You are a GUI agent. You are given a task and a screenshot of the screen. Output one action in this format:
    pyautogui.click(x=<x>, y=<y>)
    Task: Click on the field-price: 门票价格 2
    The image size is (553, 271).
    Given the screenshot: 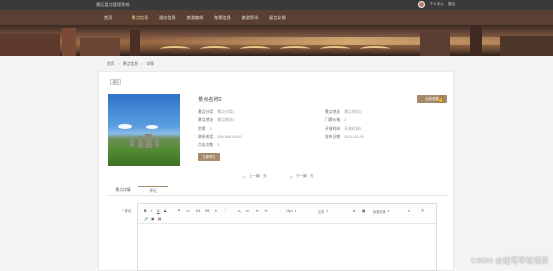 What is the action you would take?
    pyautogui.click(x=335, y=120)
    